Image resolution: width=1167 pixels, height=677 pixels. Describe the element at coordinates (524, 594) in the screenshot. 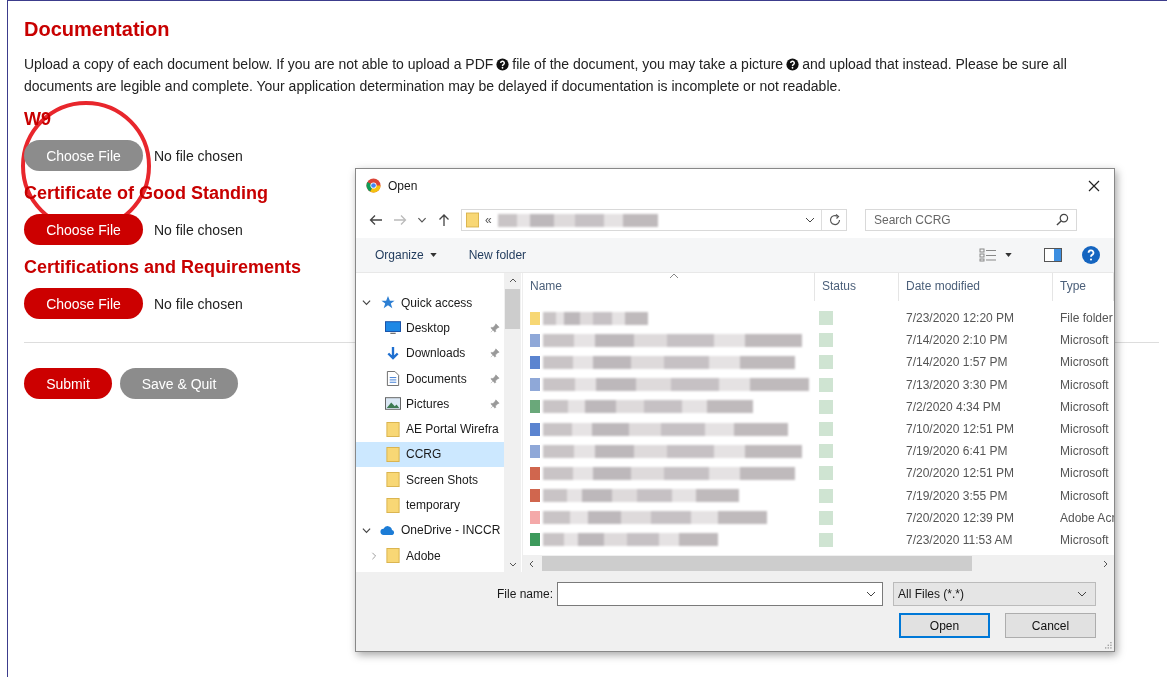

I see `file-name-label: File name:` at that location.